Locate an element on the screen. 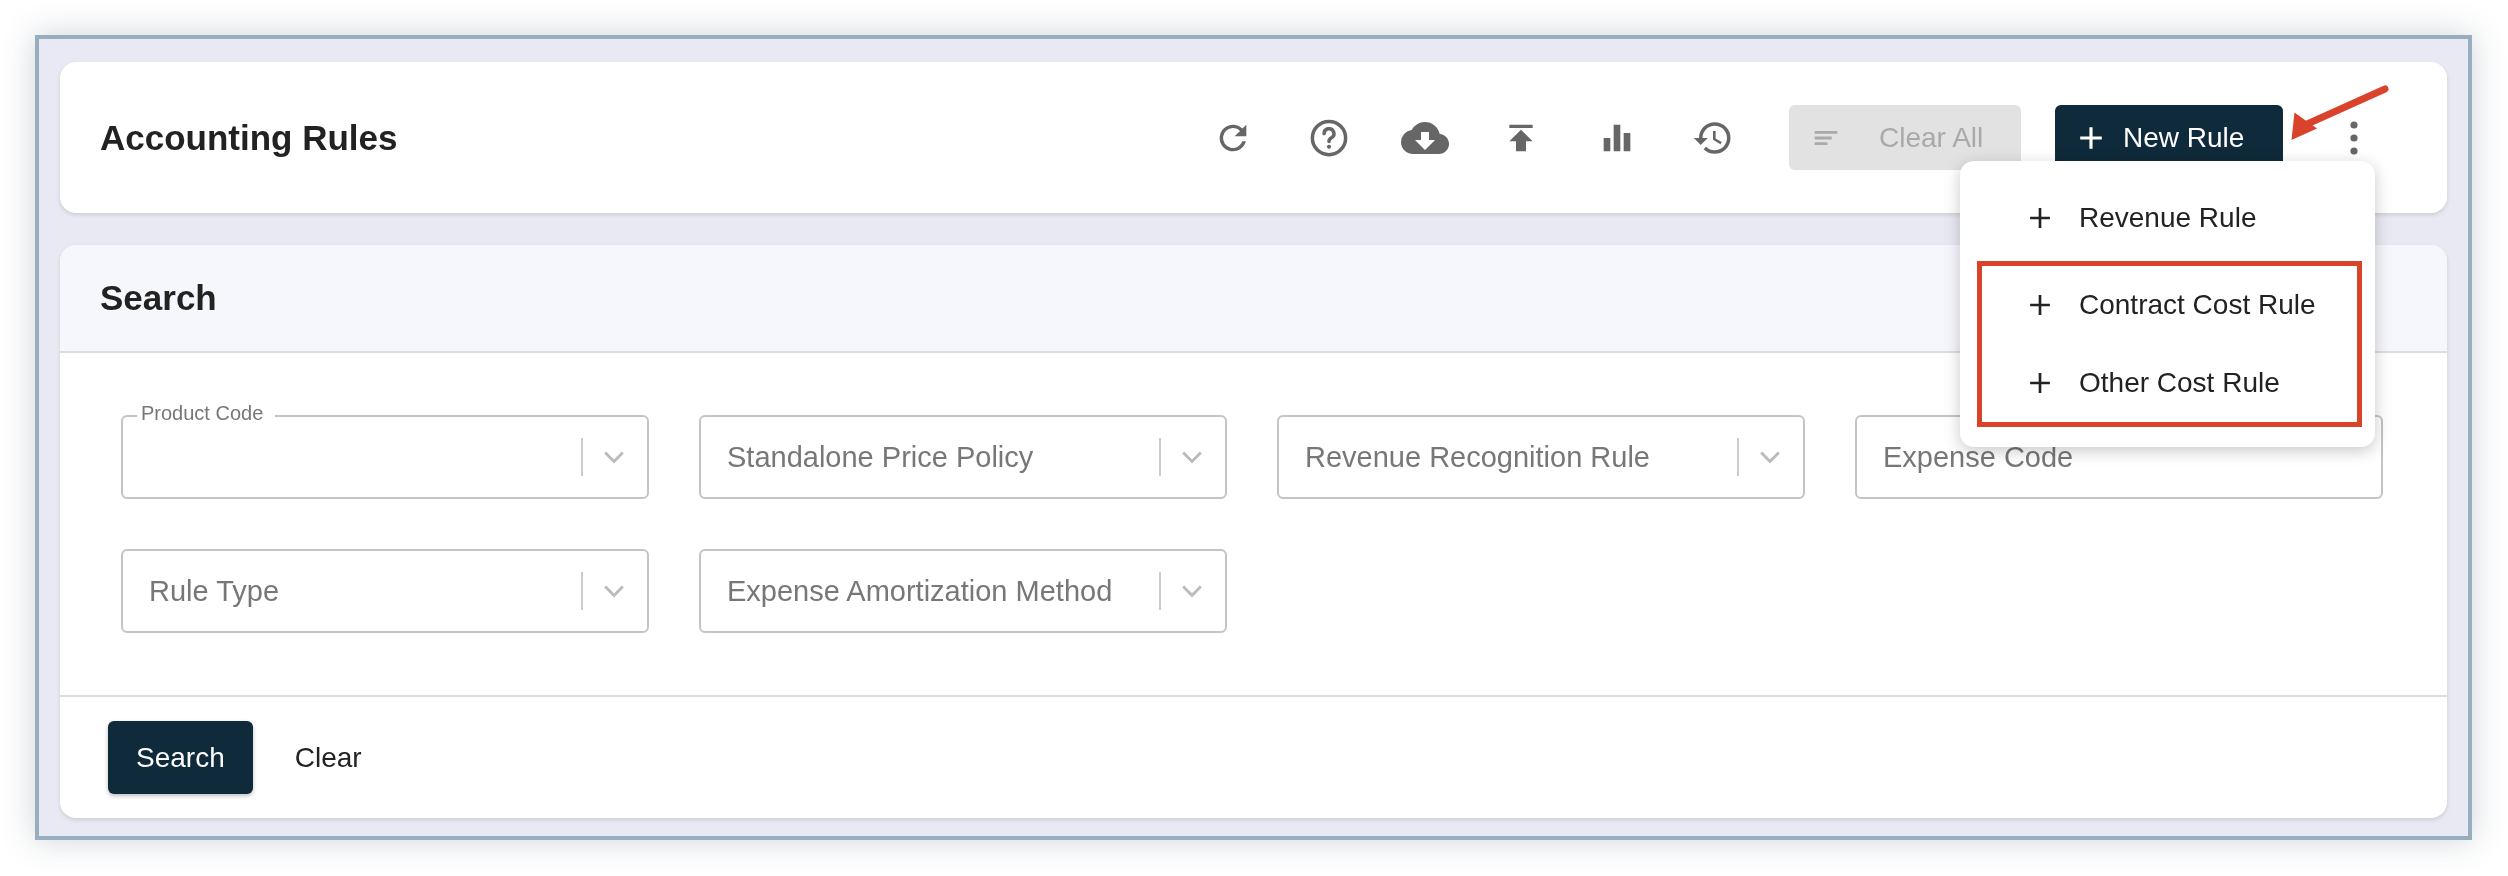 The image size is (2508, 876). search-button: Search is located at coordinates (180, 757).